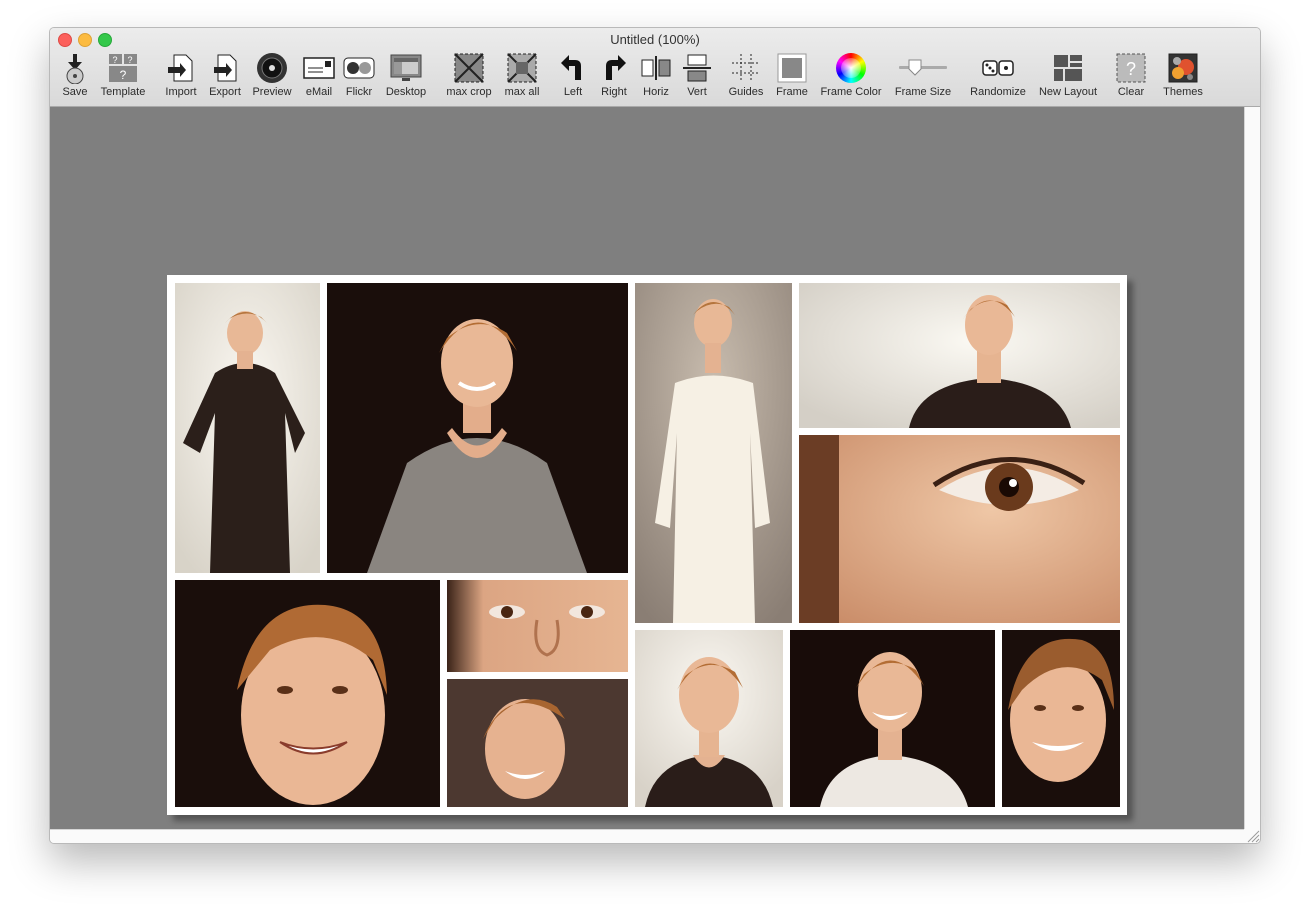  I want to click on photo-grey-sweater, so click(477, 428).